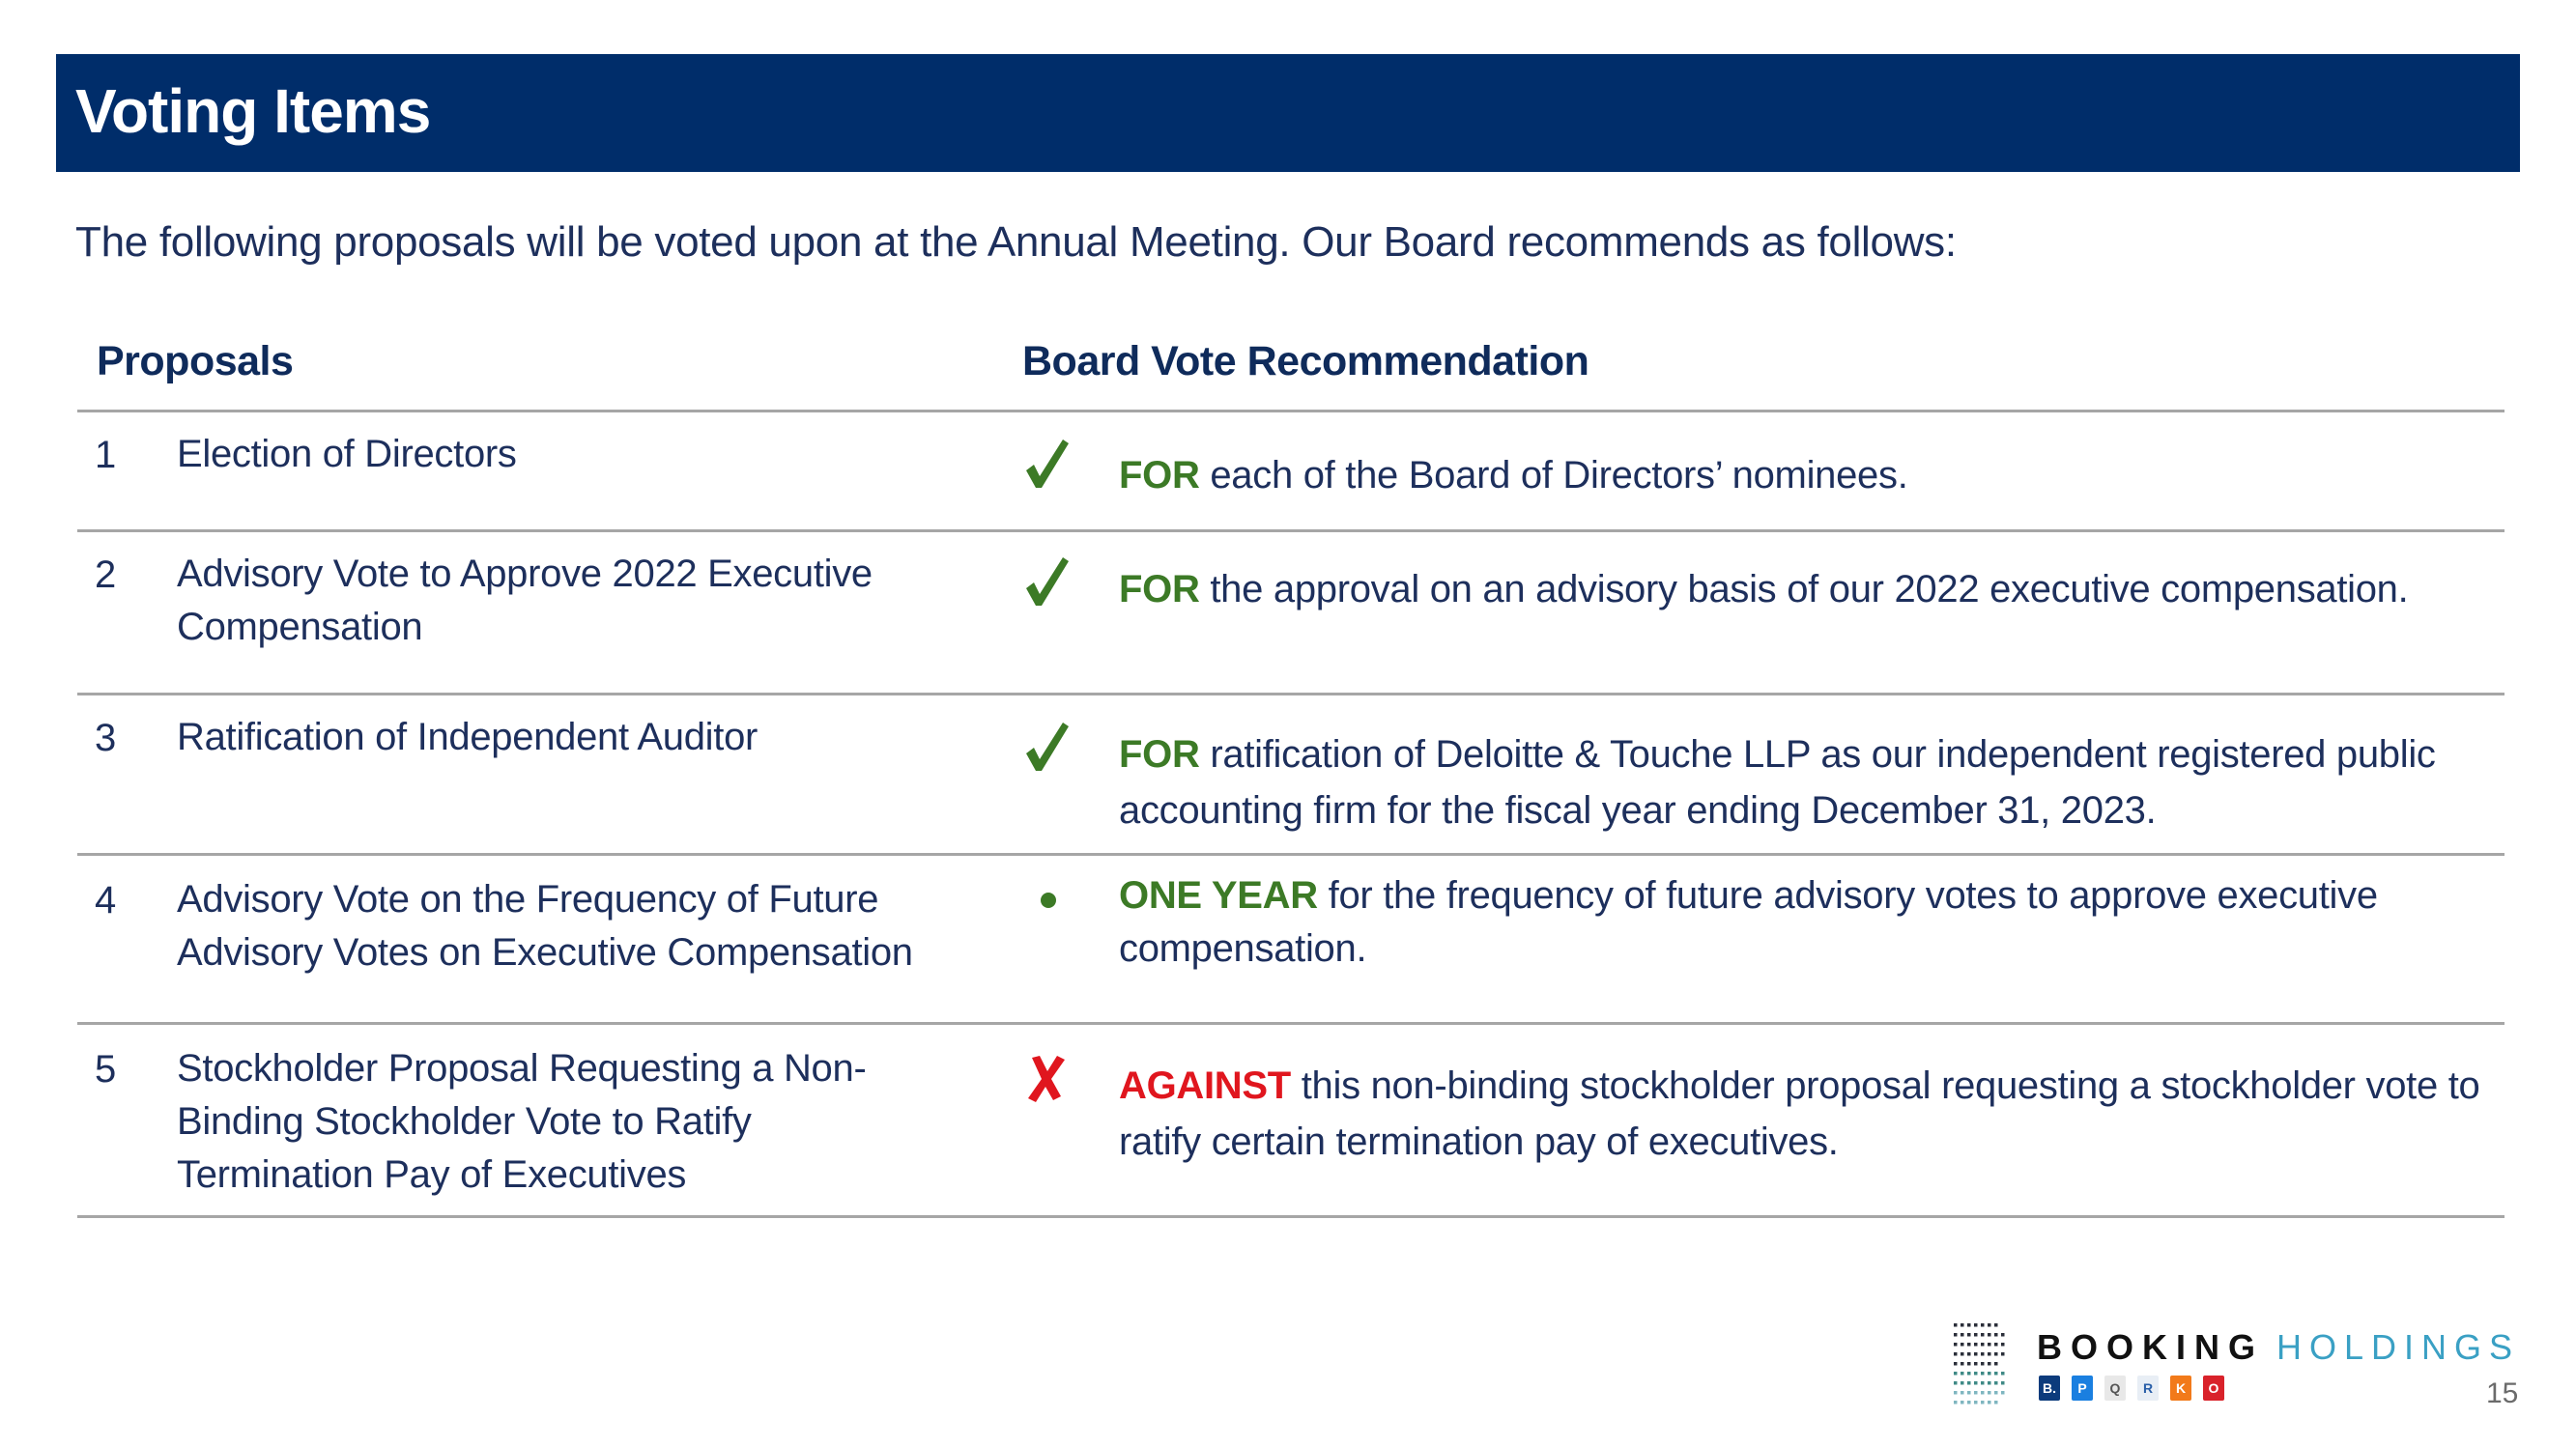  I want to click on brand-kayak-icon: K, so click(2181, 1388).